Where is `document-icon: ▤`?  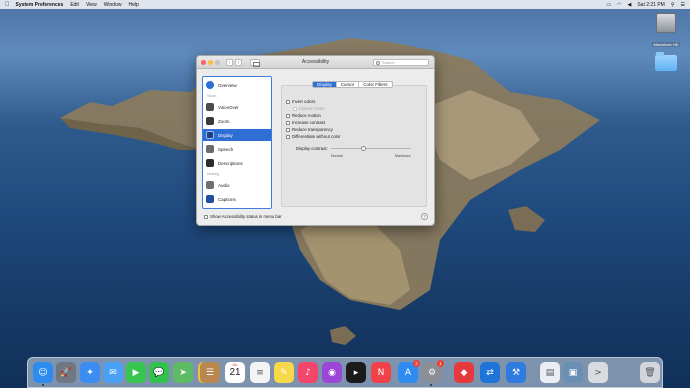
document-icon: ▤ is located at coordinates (550, 372).